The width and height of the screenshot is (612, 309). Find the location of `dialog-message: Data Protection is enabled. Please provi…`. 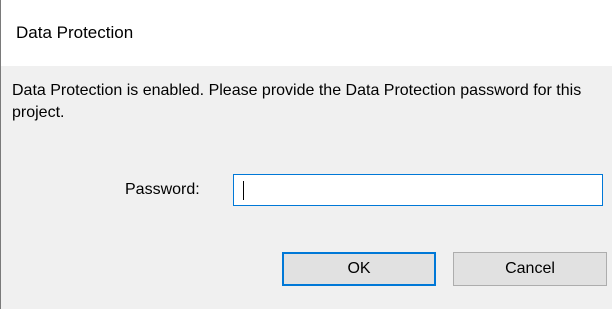

dialog-message: Data Protection is enabled. Please provi… is located at coordinates (297, 101).